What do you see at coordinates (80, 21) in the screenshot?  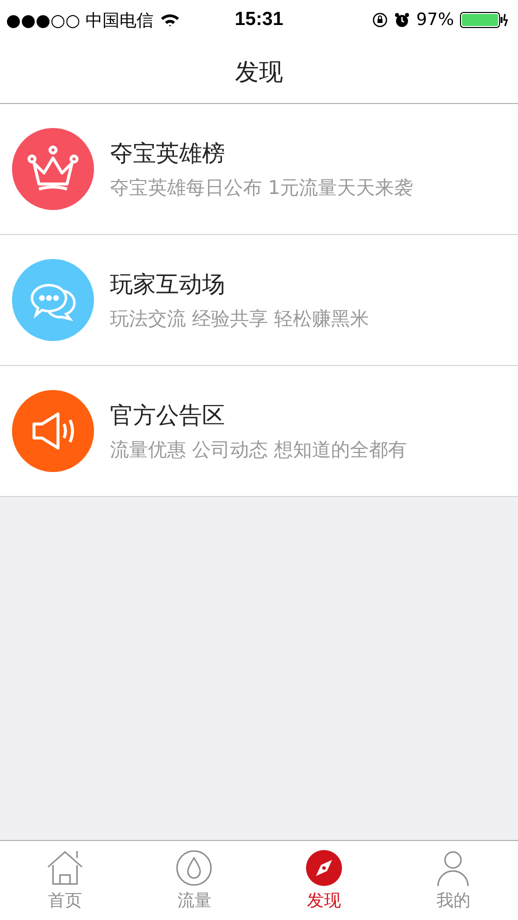 I see `carrier-label: ●●●○○ 中国电信` at bounding box center [80, 21].